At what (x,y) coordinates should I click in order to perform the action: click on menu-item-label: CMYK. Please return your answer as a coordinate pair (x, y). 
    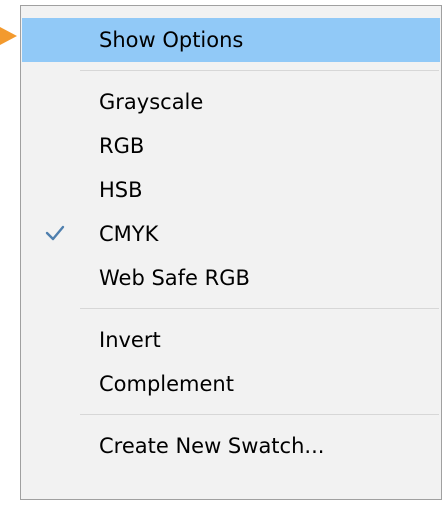
    Looking at the image, I should click on (129, 234).